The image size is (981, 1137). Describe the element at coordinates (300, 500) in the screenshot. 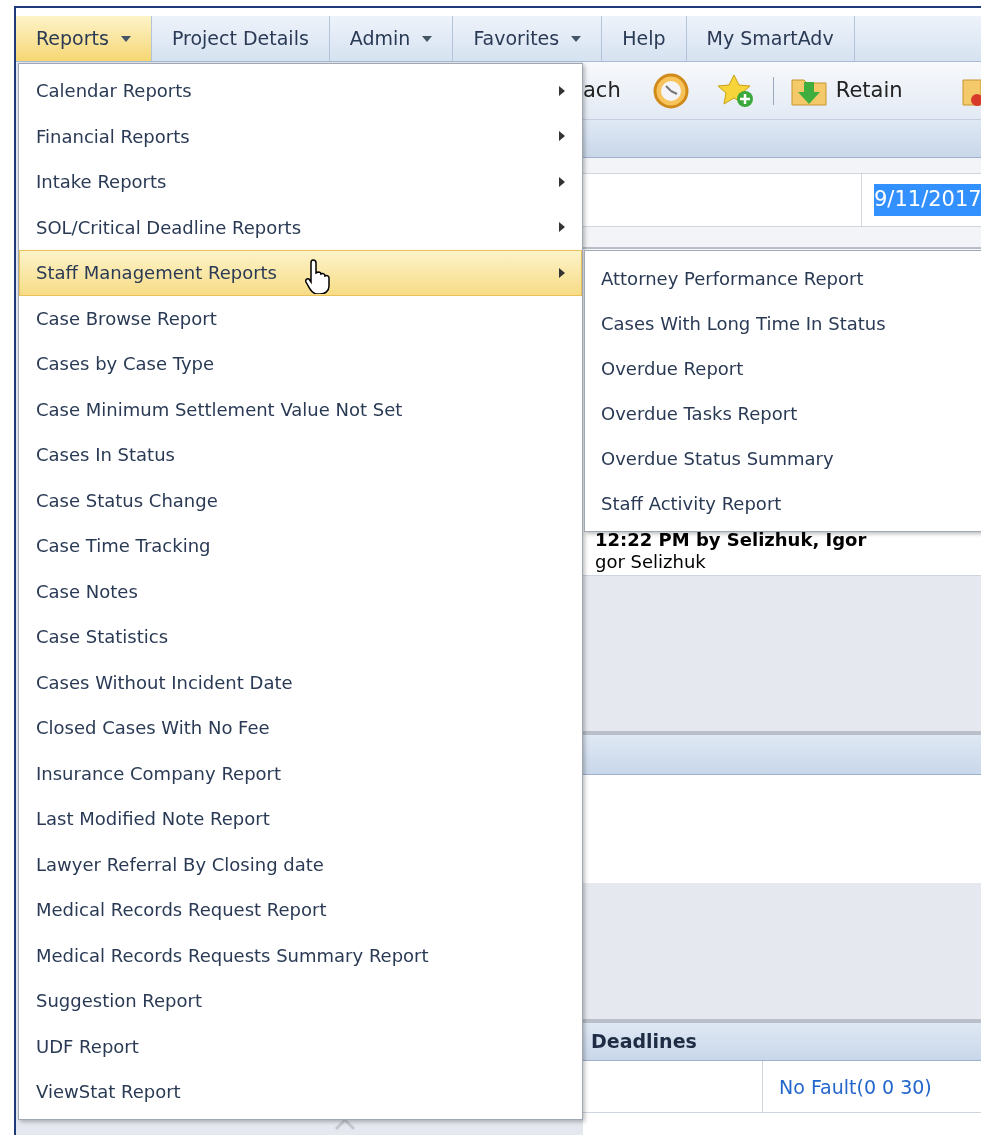

I see `menu-item: Case Status Change` at that location.